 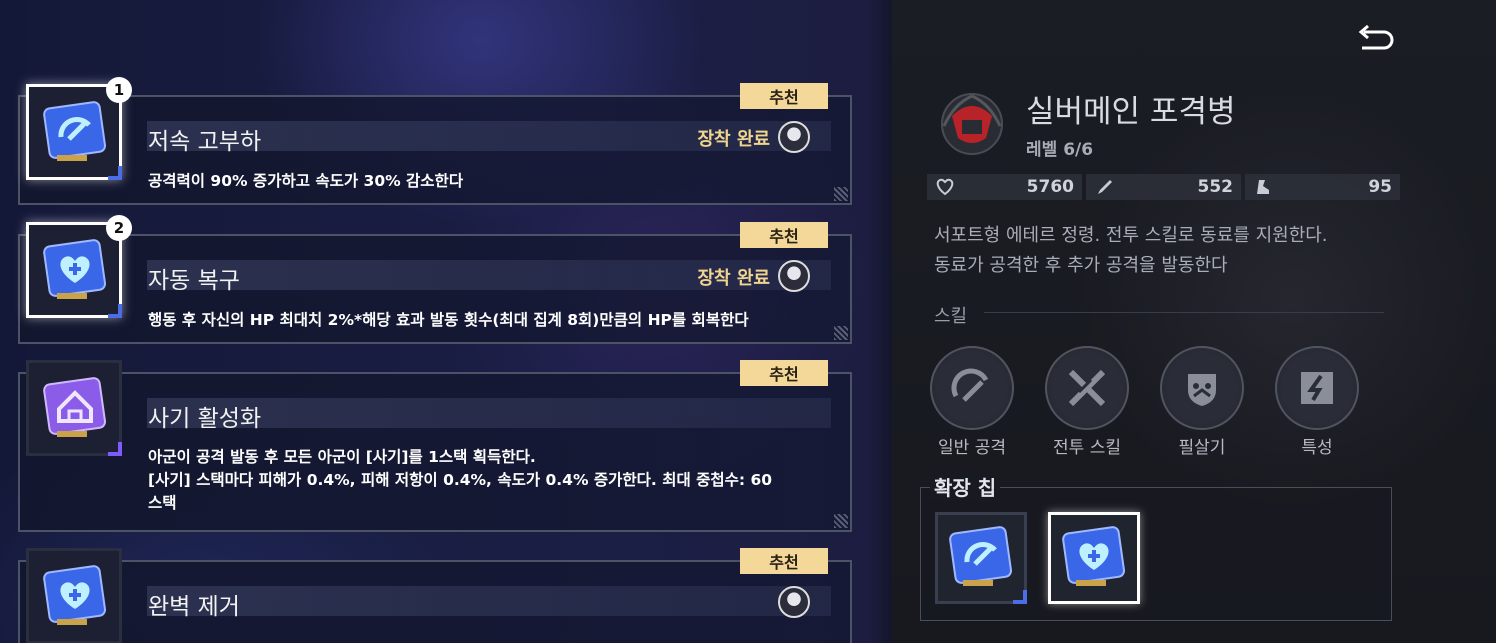 I want to click on back-arrow-icon, so click(x=1376, y=39).